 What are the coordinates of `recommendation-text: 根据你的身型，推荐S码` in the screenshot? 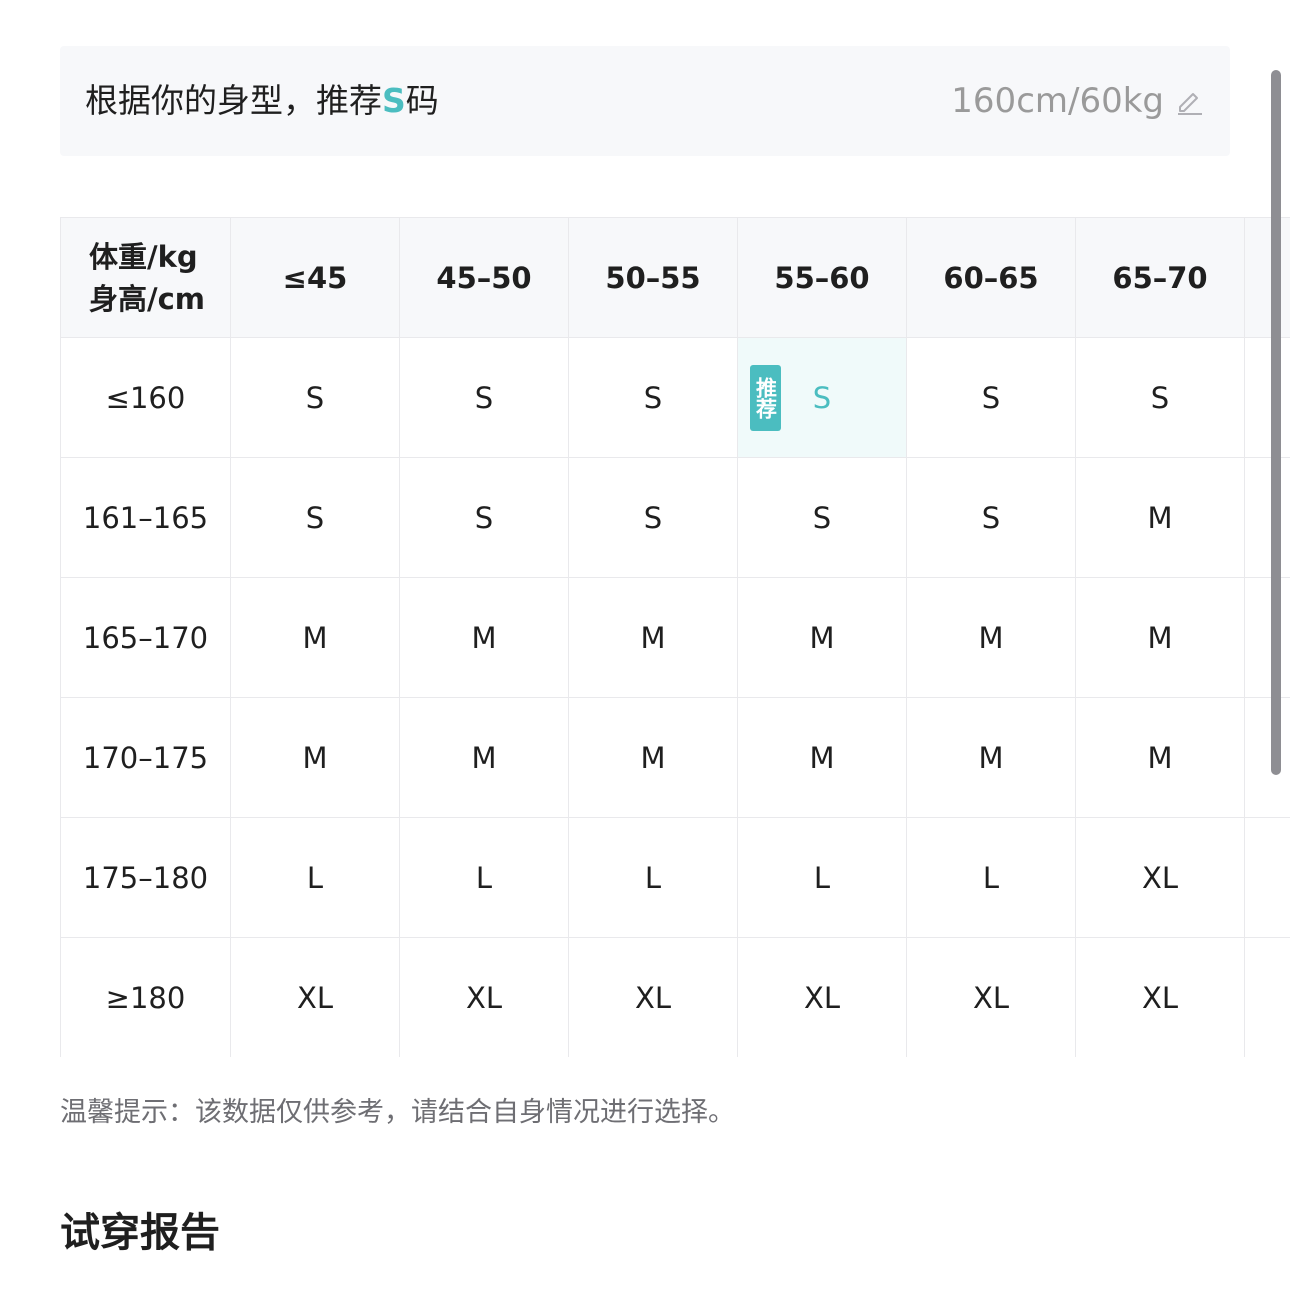 It's located at (262, 101).